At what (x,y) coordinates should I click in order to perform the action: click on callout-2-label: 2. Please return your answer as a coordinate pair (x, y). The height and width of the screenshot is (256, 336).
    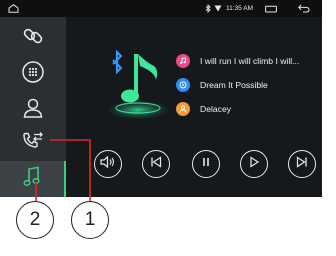
    Looking at the image, I should click on (35, 219).